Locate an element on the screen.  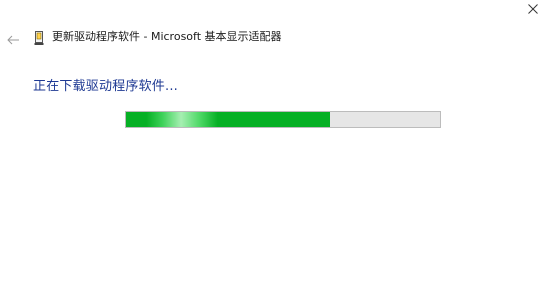
back-arrow-icon is located at coordinates (13, 40).